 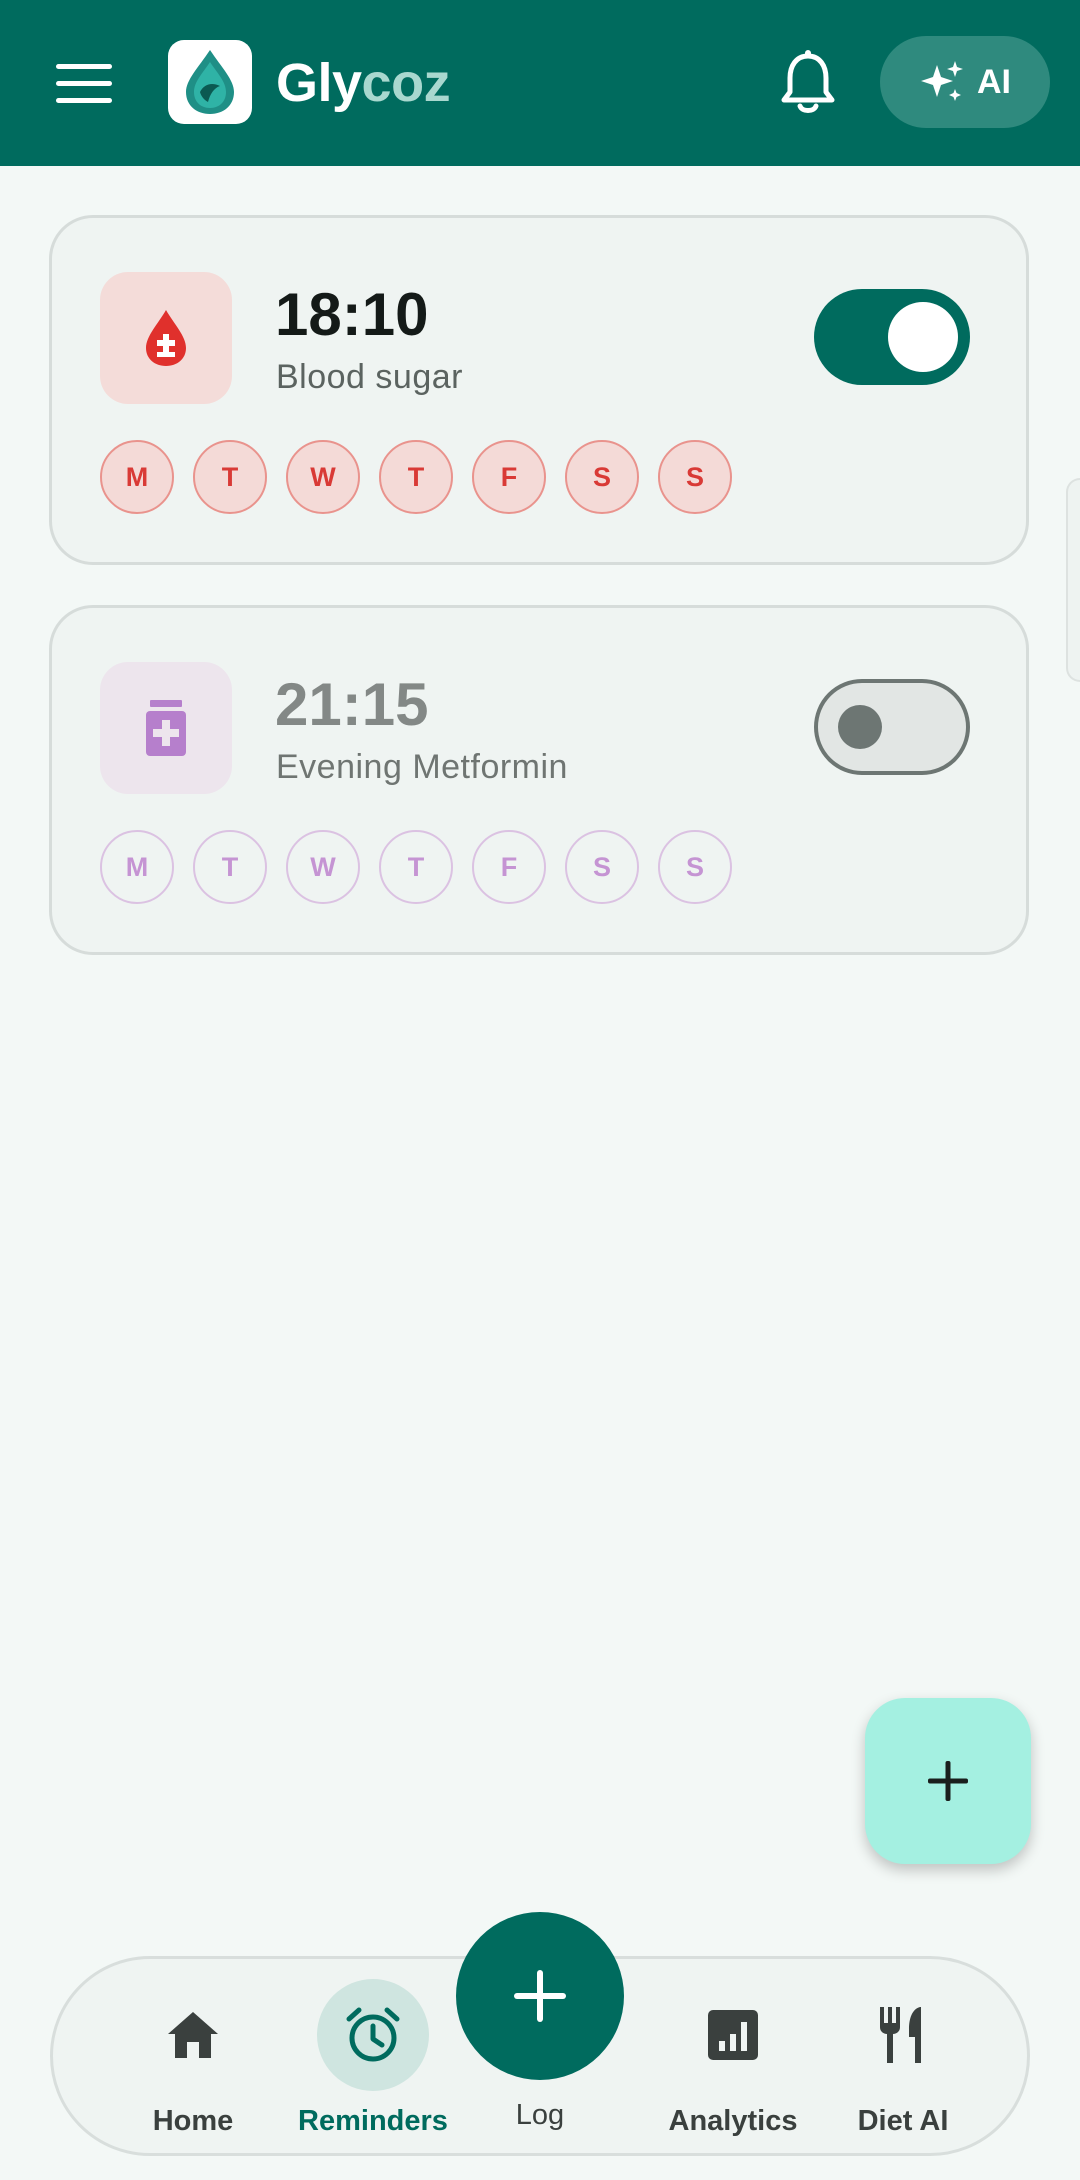 I want to click on nav-diet-ai: Diet AI, so click(x=903, y=2059).